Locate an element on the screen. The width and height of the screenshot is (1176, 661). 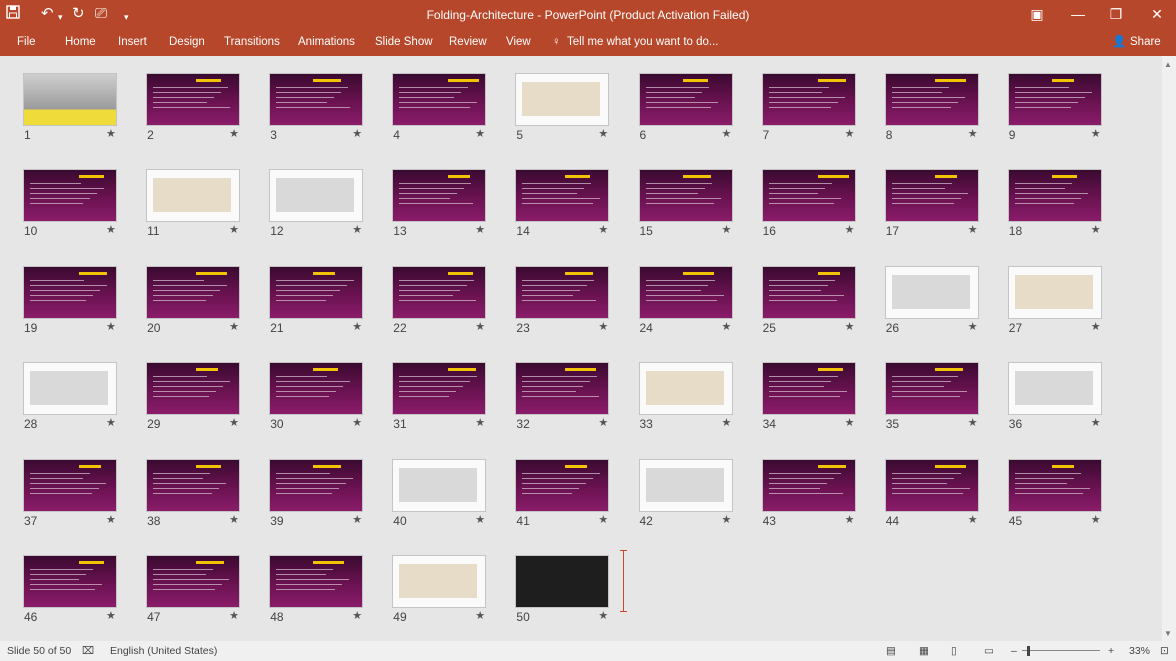
slide-thumbnail: 6 ★ is located at coordinates (694, 109).